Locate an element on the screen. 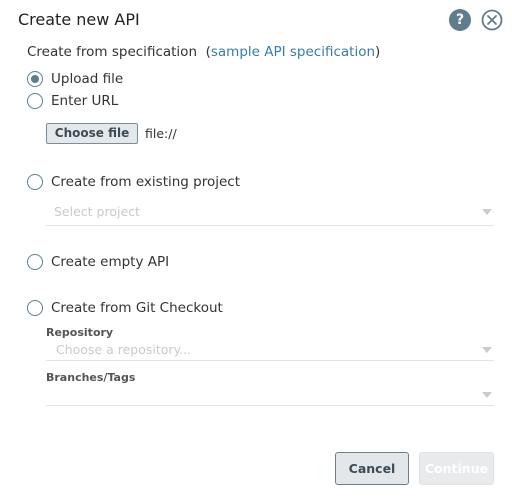 The width and height of the screenshot is (512, 503). upload-file-label: Upload file is located at coordinates (87, 79).